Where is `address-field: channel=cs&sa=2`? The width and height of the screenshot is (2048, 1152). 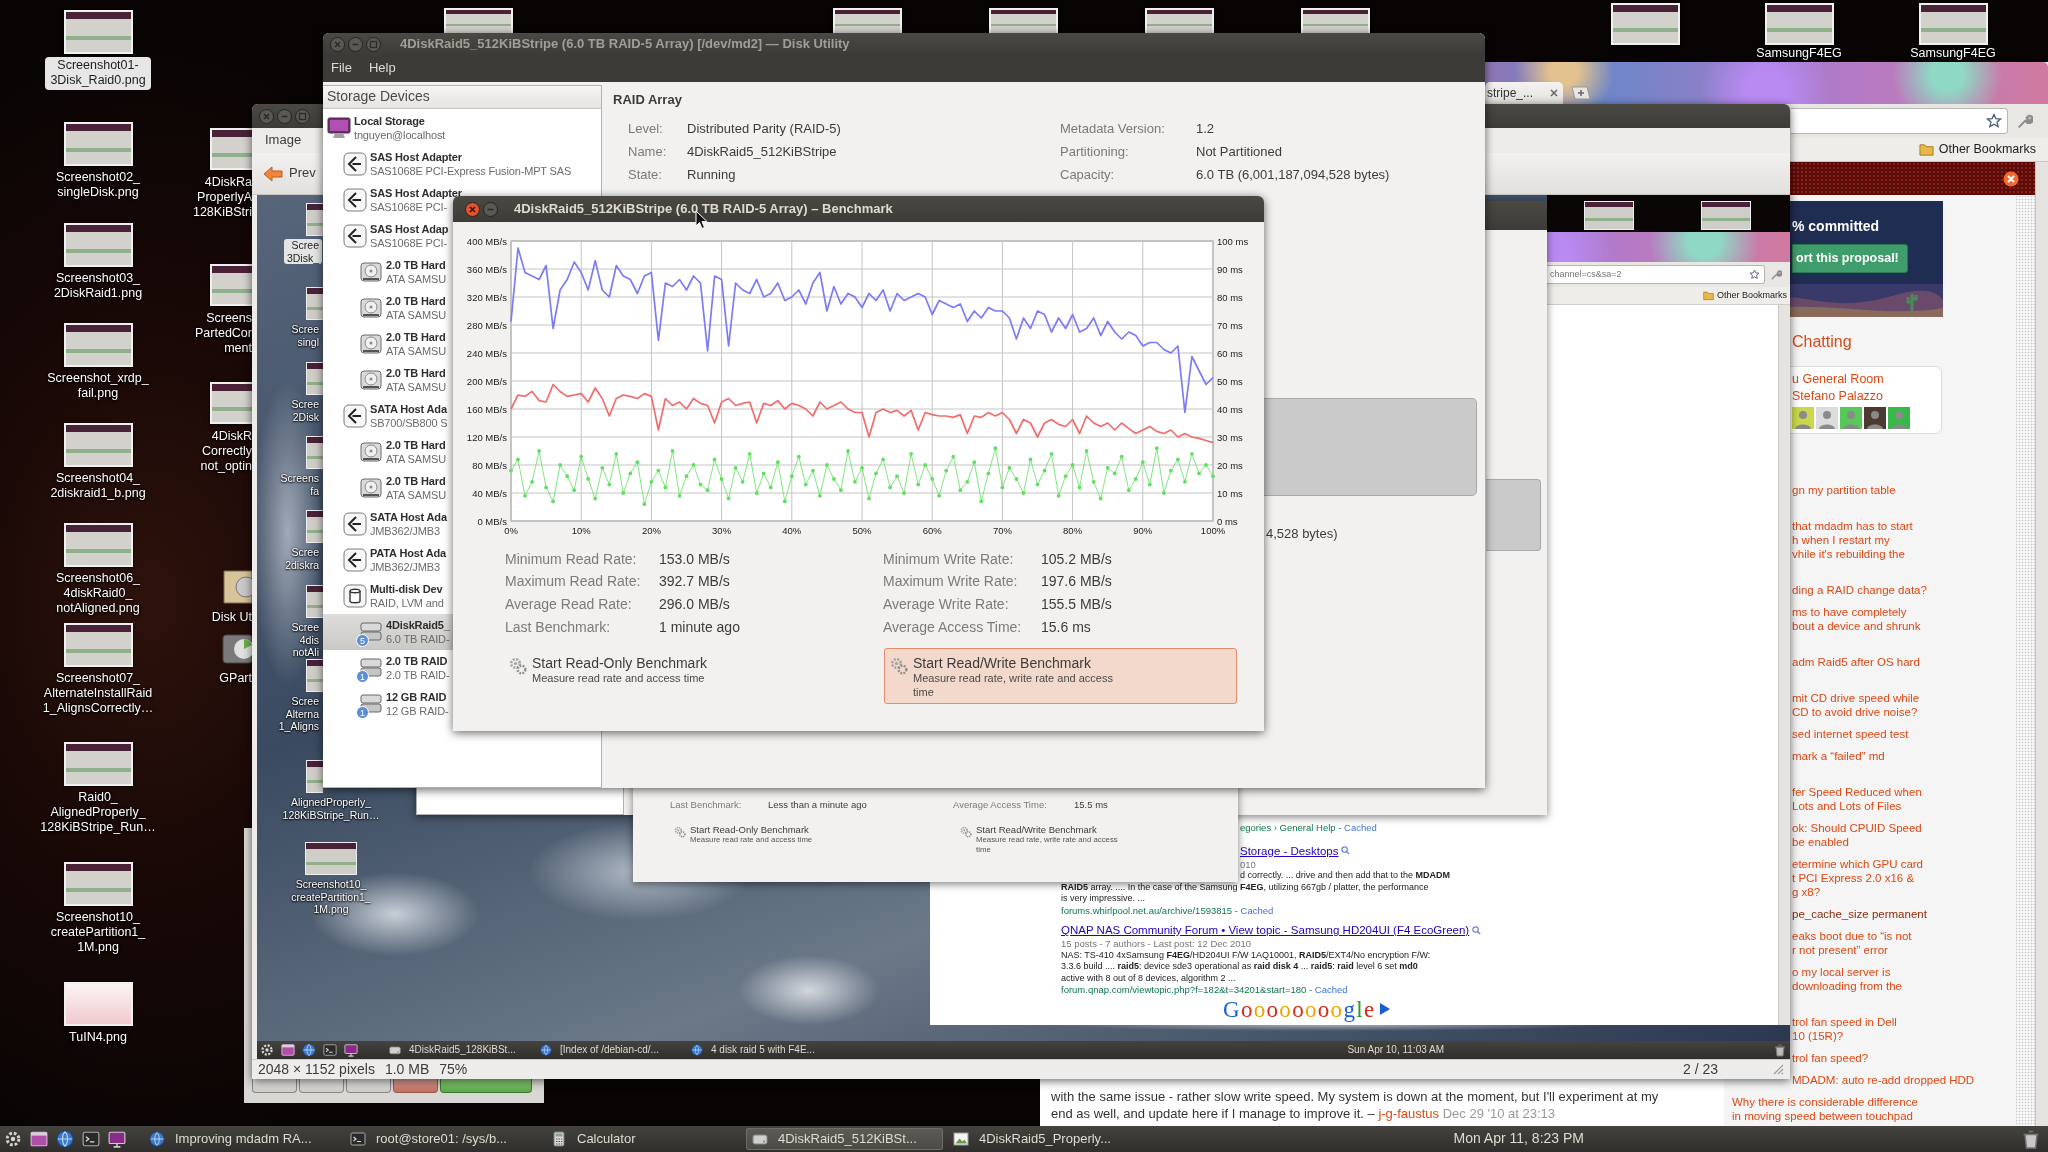
address-field: channel=cs&sa=2 is located at coordinates (1656, 274).